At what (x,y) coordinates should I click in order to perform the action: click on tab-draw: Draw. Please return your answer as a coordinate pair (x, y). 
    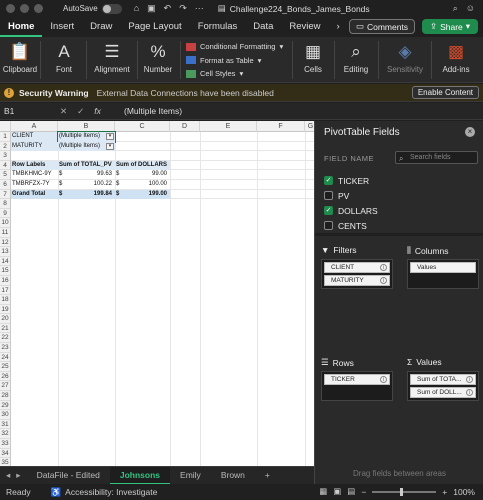
    Looking at the image, I should click on (101, 27).